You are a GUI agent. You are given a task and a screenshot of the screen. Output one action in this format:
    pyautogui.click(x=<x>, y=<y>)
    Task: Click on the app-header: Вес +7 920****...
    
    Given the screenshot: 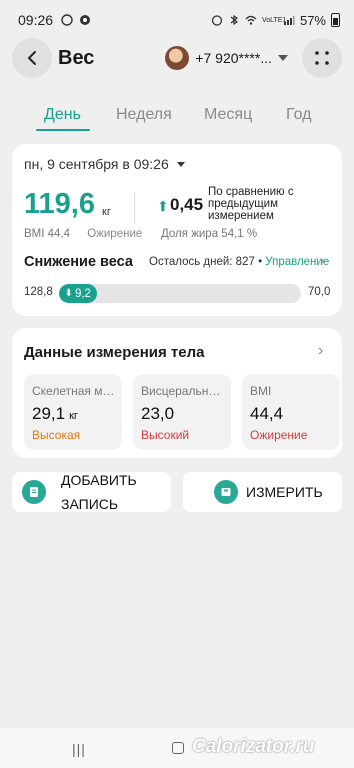 What is the action you would take?
    pyautogui.click(x=177, y=58)
    